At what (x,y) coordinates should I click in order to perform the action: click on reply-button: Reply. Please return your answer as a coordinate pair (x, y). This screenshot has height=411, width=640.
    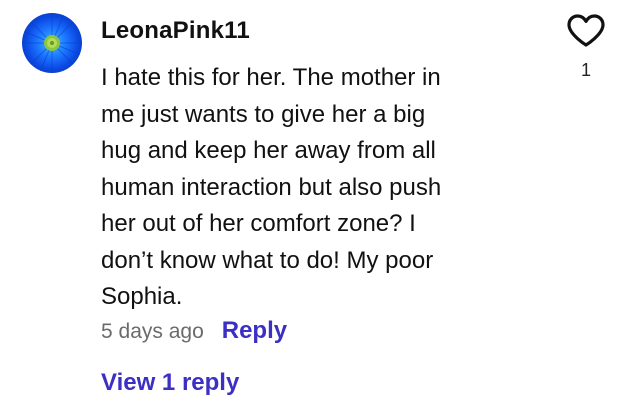
    Looking at the image, I should click on (254, 331).